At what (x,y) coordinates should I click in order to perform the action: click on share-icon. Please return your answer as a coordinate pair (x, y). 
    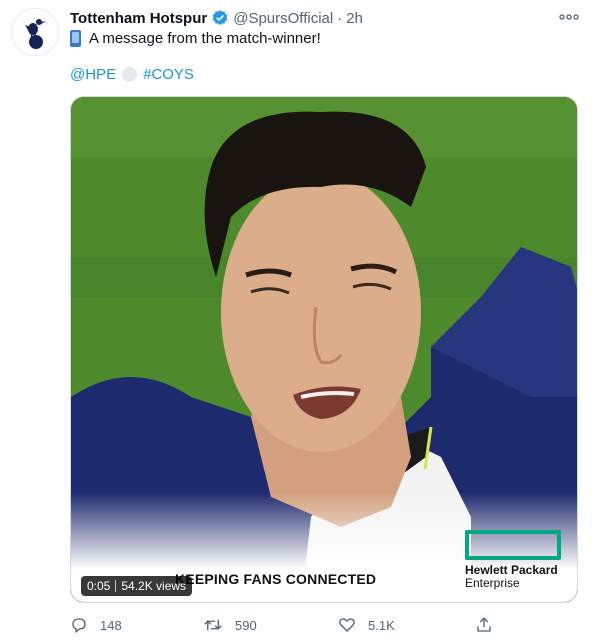
    Looking at the image, I should click on (484, 624).